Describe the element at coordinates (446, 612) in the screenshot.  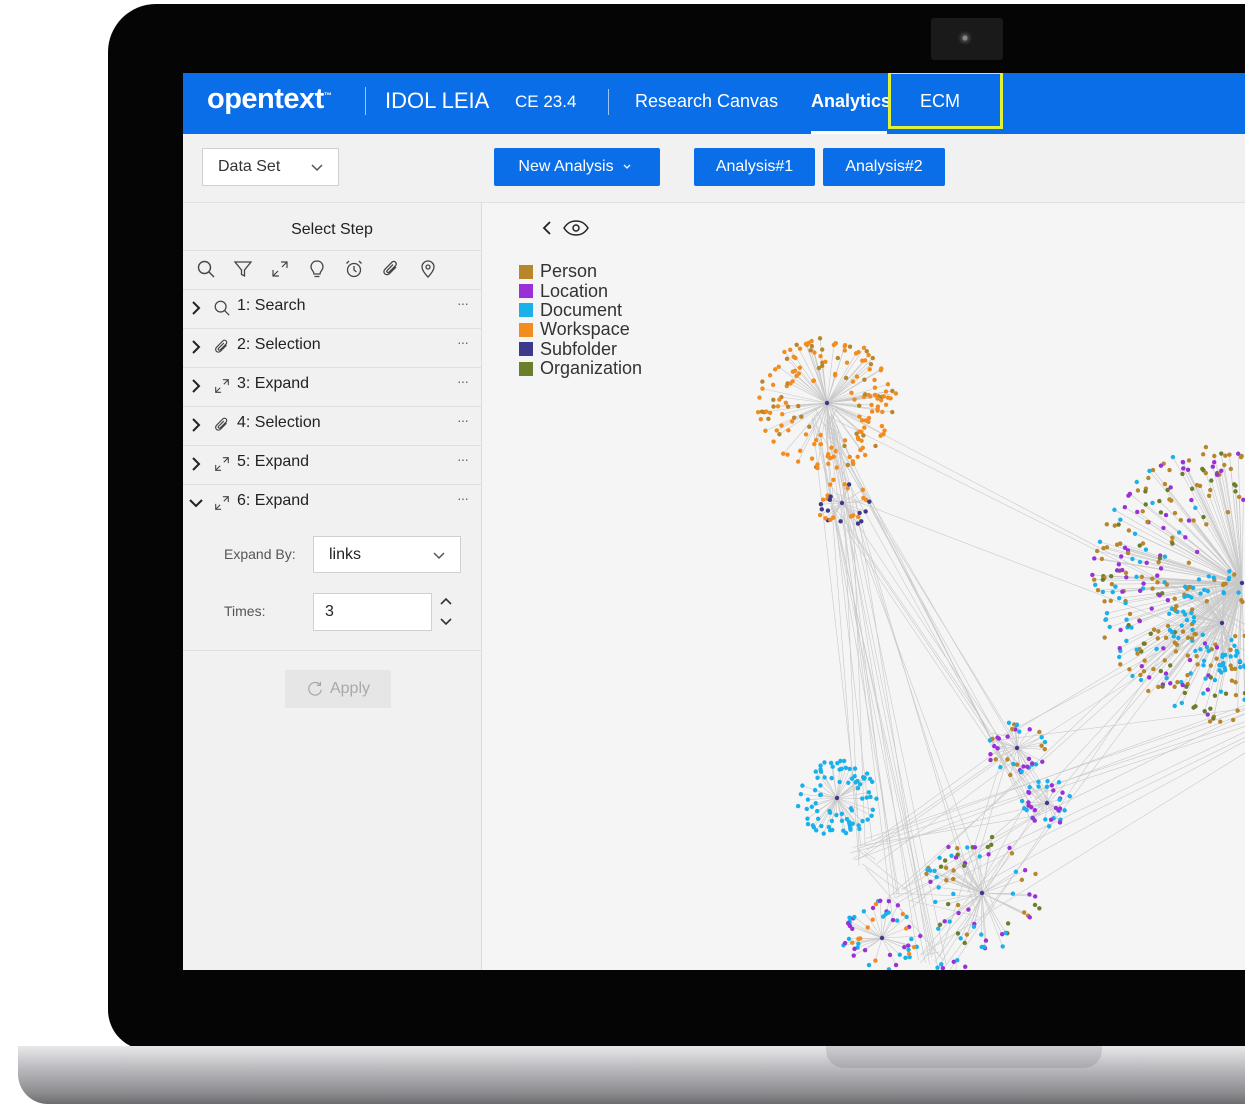
I see `number-stepper` at that location.